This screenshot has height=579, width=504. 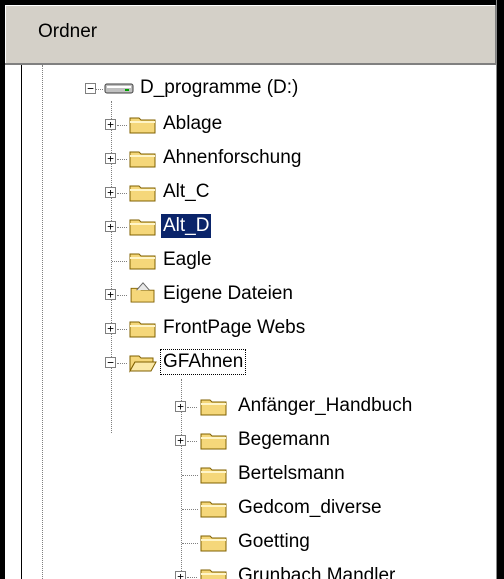 What do you see at coordinates (142, 292) in the screenshot?
I see `my-documents-folder-icon` at bounding box center [142, 292].